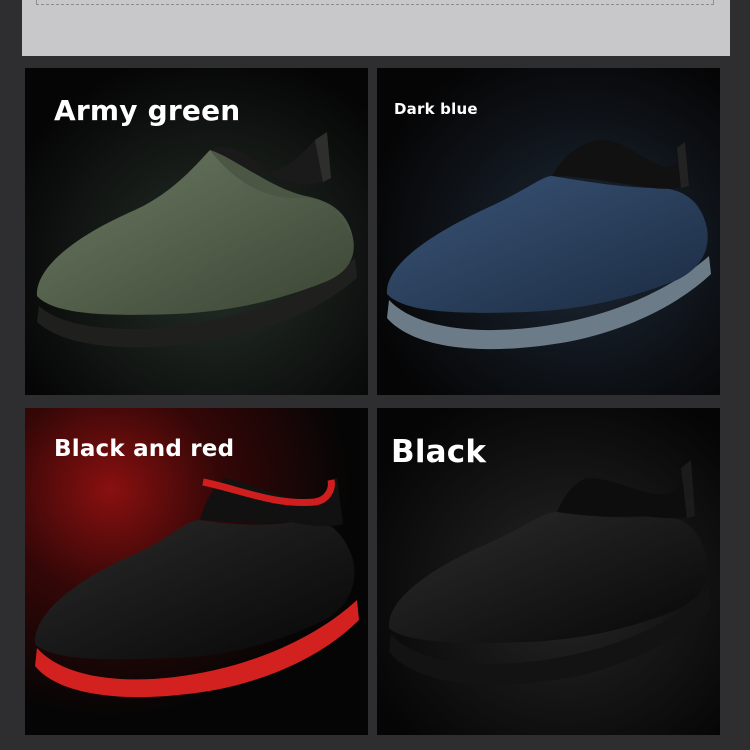 This screenshot has width=750, height=750. What do you see at coordinates (144, 449) in the screenshot?
I see `variant-label: Black and red` at bounding box center [144, 449].